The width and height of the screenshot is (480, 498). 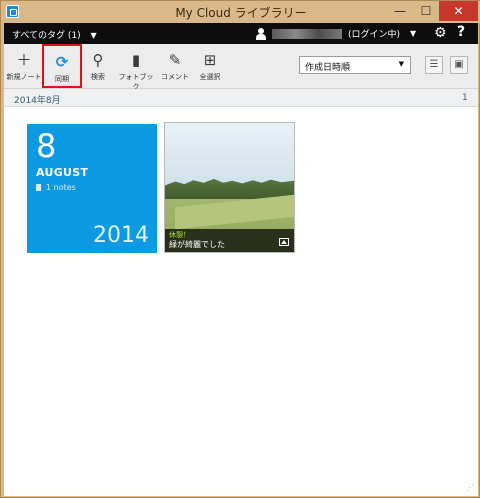 What do you see at coordinates (229, 240) in the screenshot?
I see `note-caption: 休憩！ 緑が綺麗でした` at bounding box center [229, 240].